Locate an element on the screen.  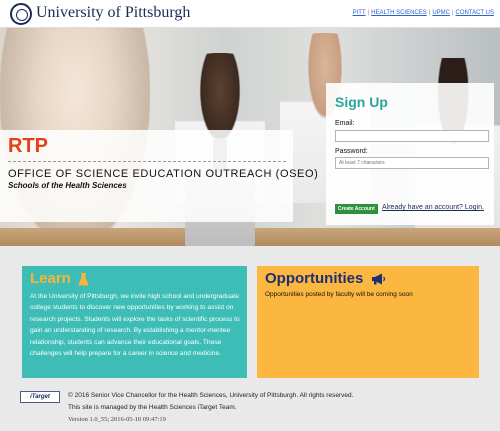
nav-link-pitt: PITT is located at coordinates (359, 13).